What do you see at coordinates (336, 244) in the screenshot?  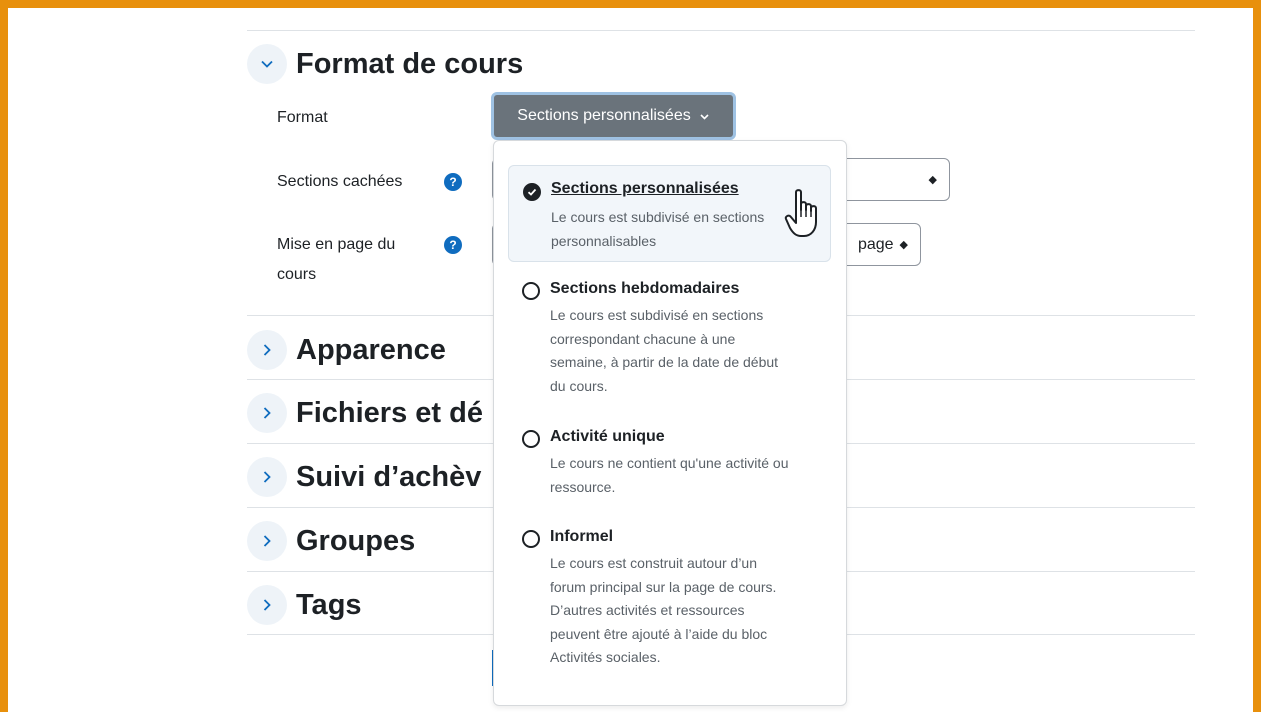 I see `layout-label-line1: Mise en page du` at bounding box center [336, 244].